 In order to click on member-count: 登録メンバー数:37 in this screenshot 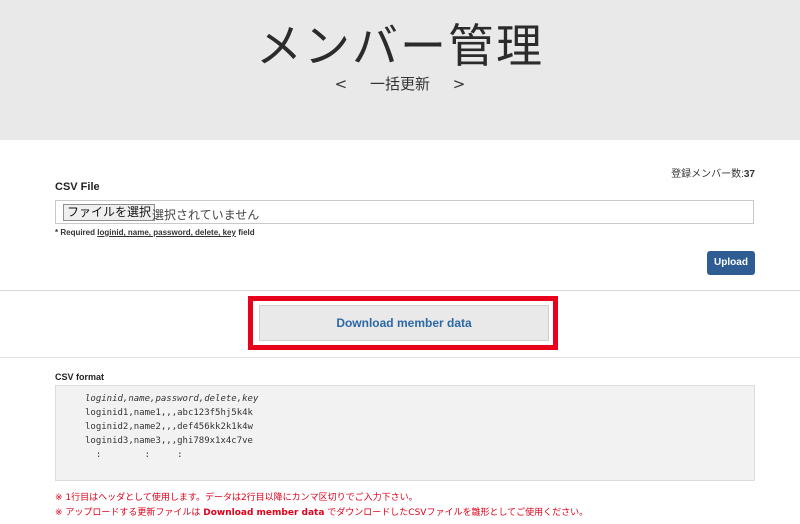, I will do `click(713, 172)`.